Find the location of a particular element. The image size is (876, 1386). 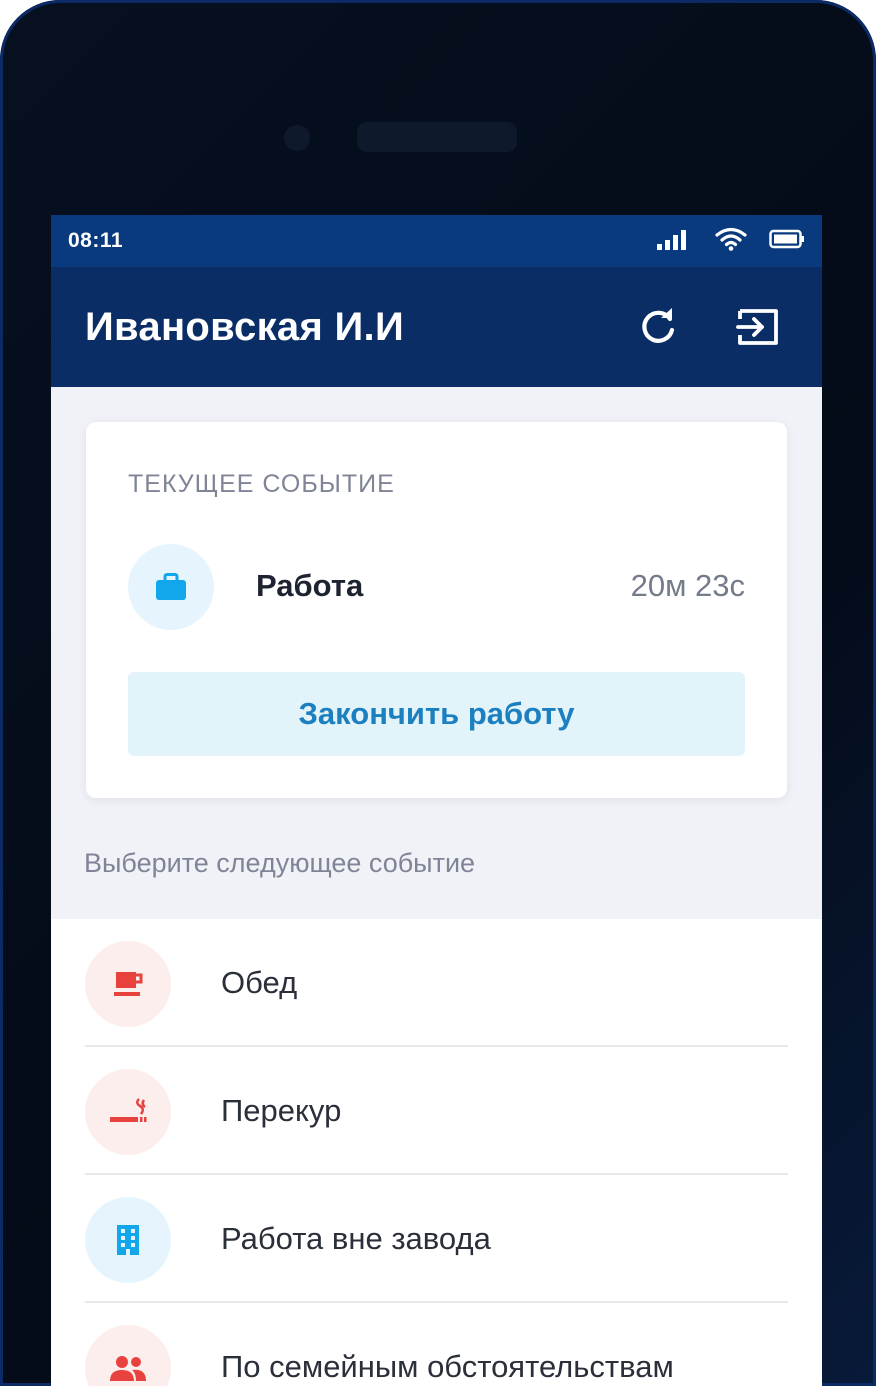

refresh-icon is located at coordinates (658, 325).